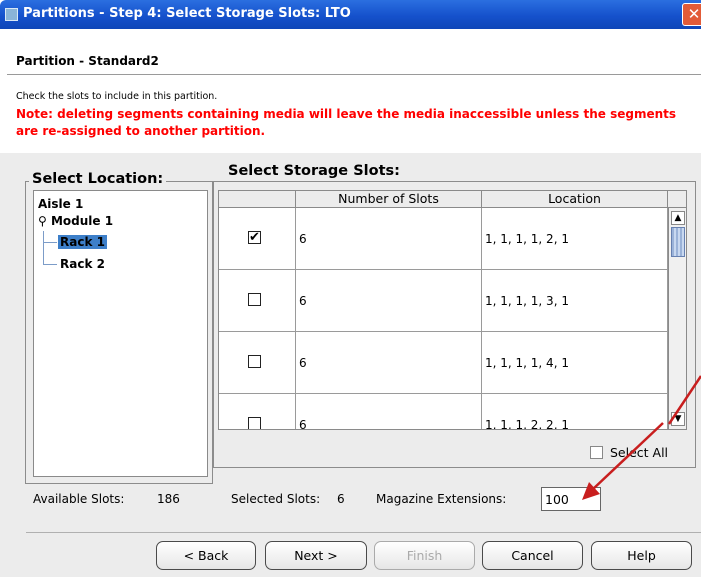 Image resolution: width=701 pixels, height=577 pixels. Describe the element at coordinates (527, 239) in the screenshot. I see `slot-location: 1, 1, 1, 1, 2, 1` at that location.